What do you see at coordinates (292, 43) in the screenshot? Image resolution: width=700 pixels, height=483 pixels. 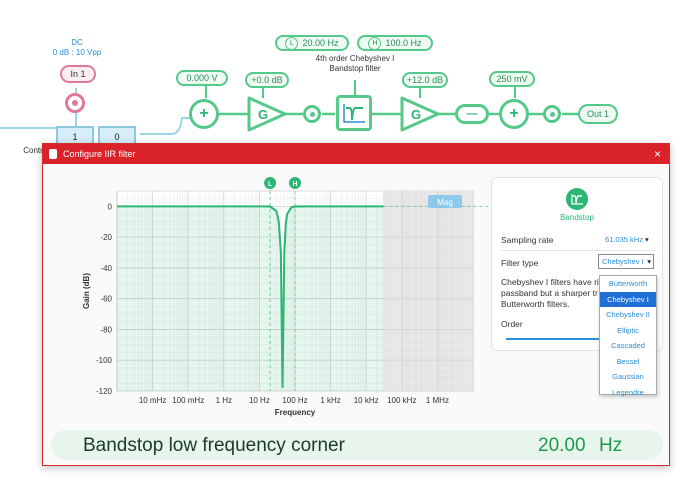 I see `filter-low-tag: L` at bounding box center [292, 43].